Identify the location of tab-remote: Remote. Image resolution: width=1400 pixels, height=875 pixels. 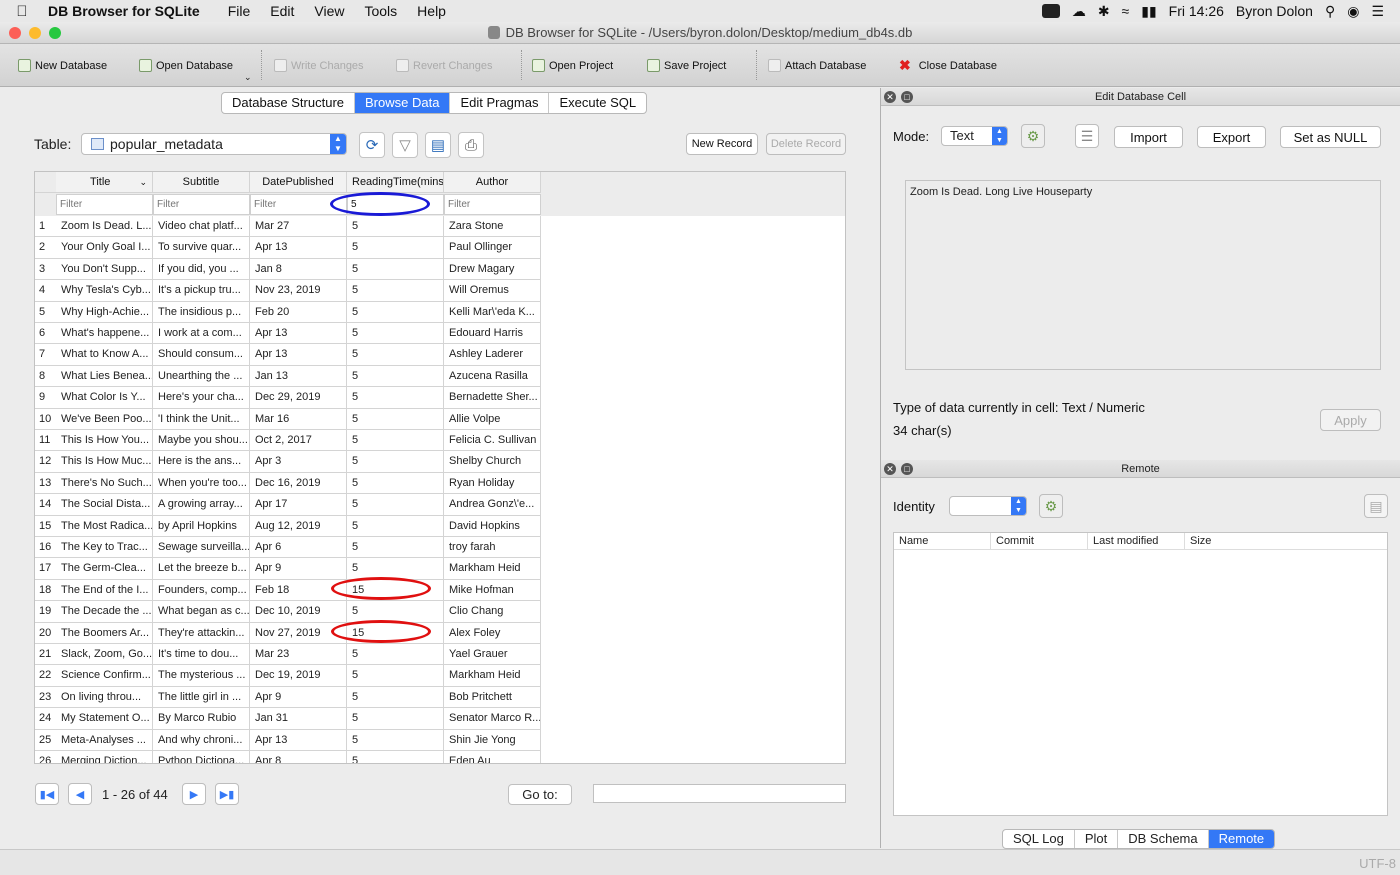
(1241, 839).